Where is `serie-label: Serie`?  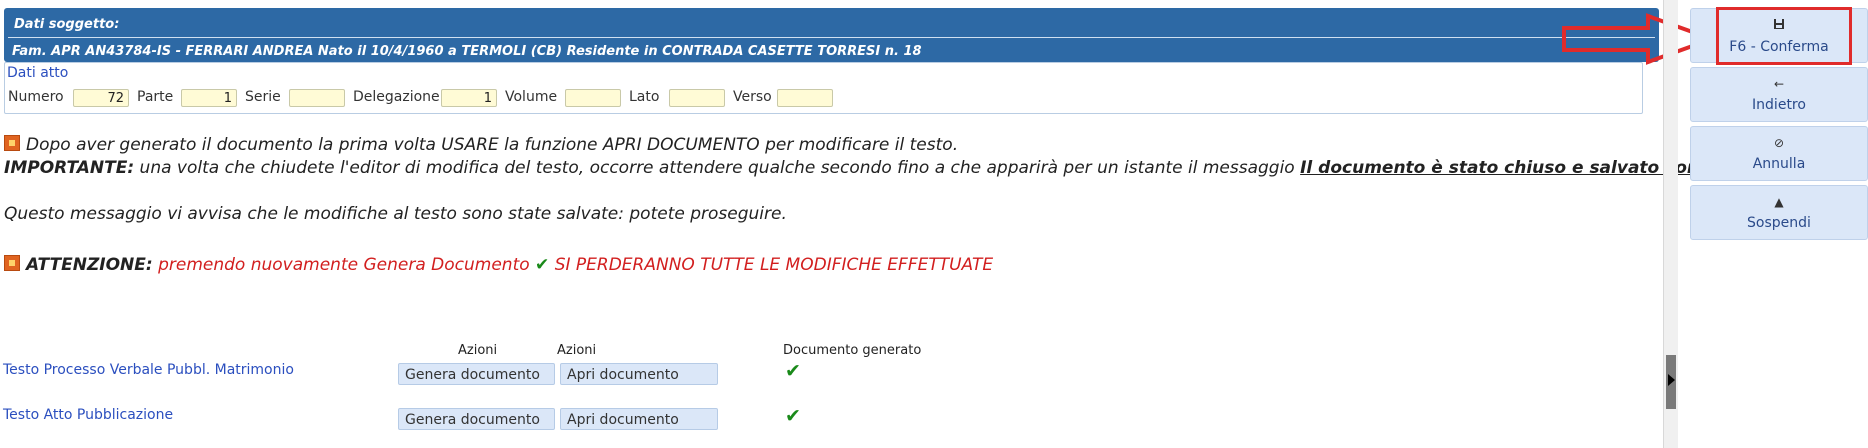 serie-label: Serie is located at coordinates (263, 97).